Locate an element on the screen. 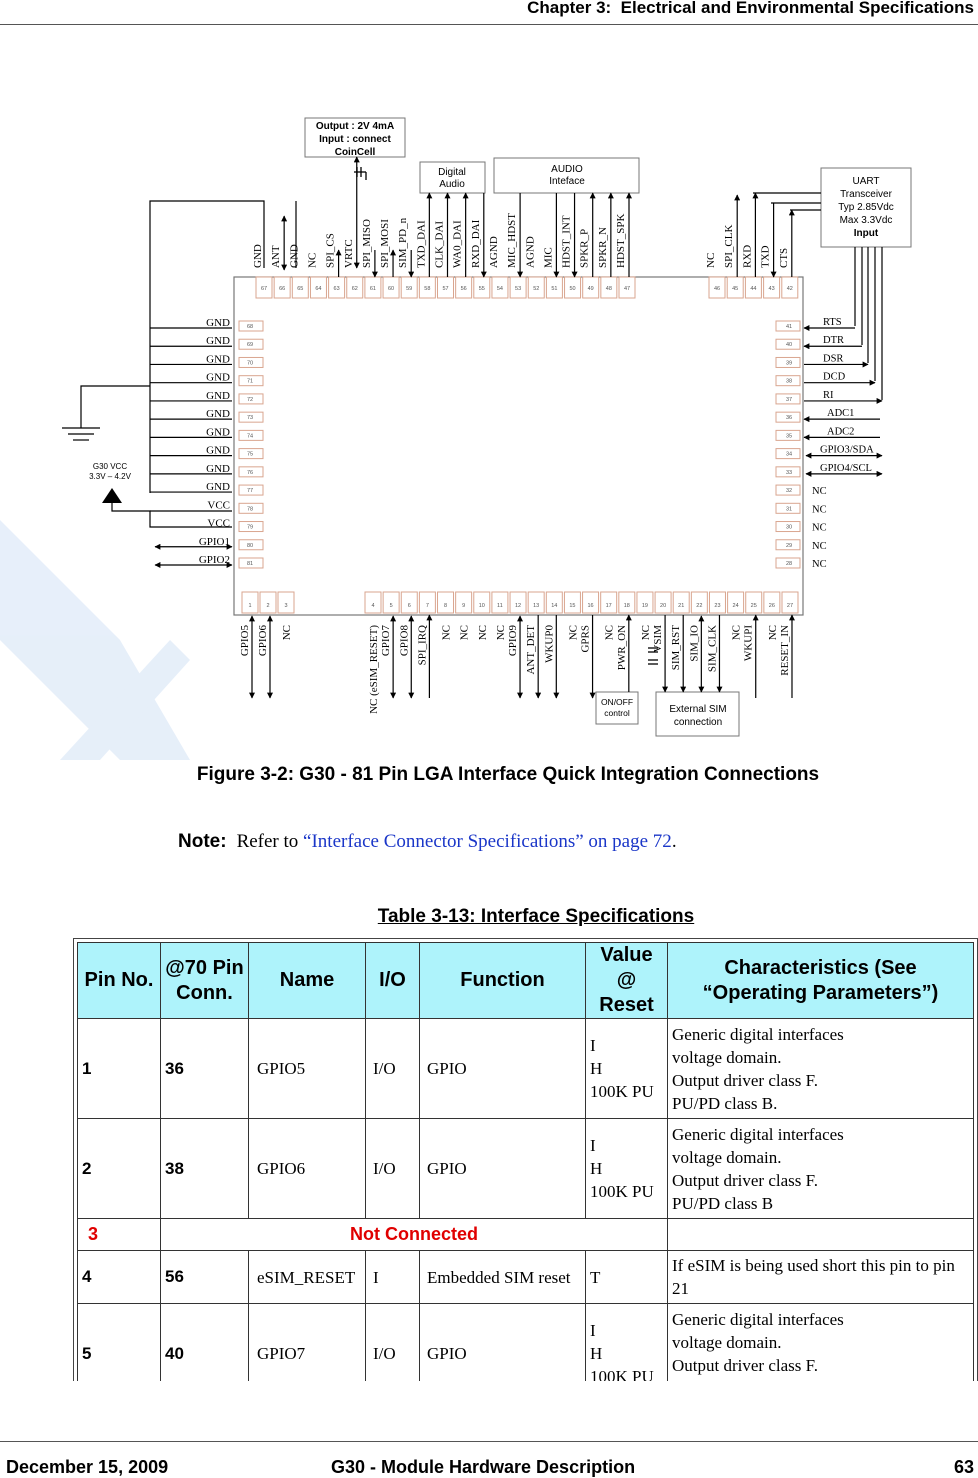 The height and width of the screenshot is (1478, 978). cell-pin: 5 is located at coordinates (119, 1342).